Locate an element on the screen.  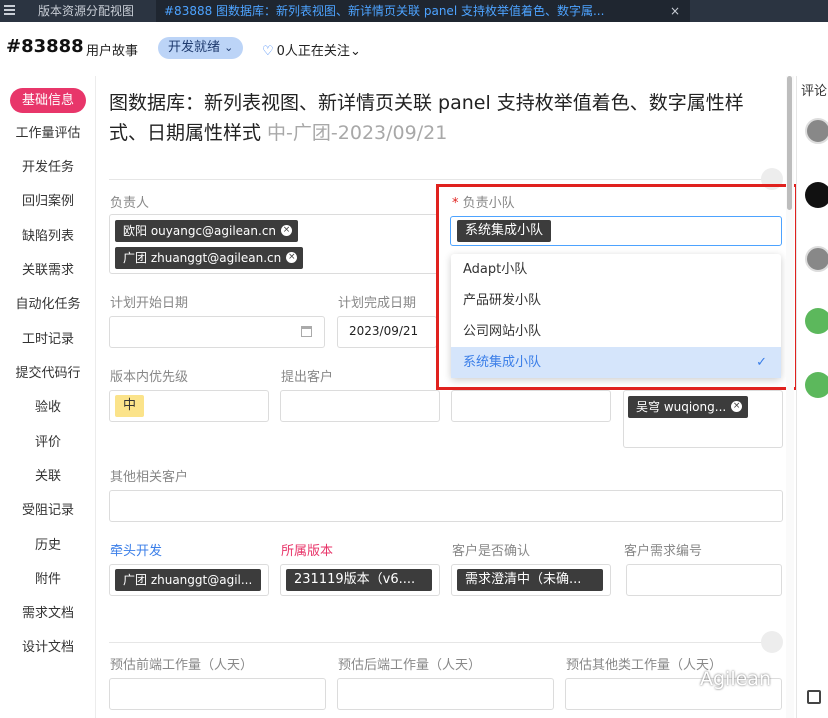
owner-tag: 广团 zhuanggt@agilean.cn × is located at coordinates (209, 258).